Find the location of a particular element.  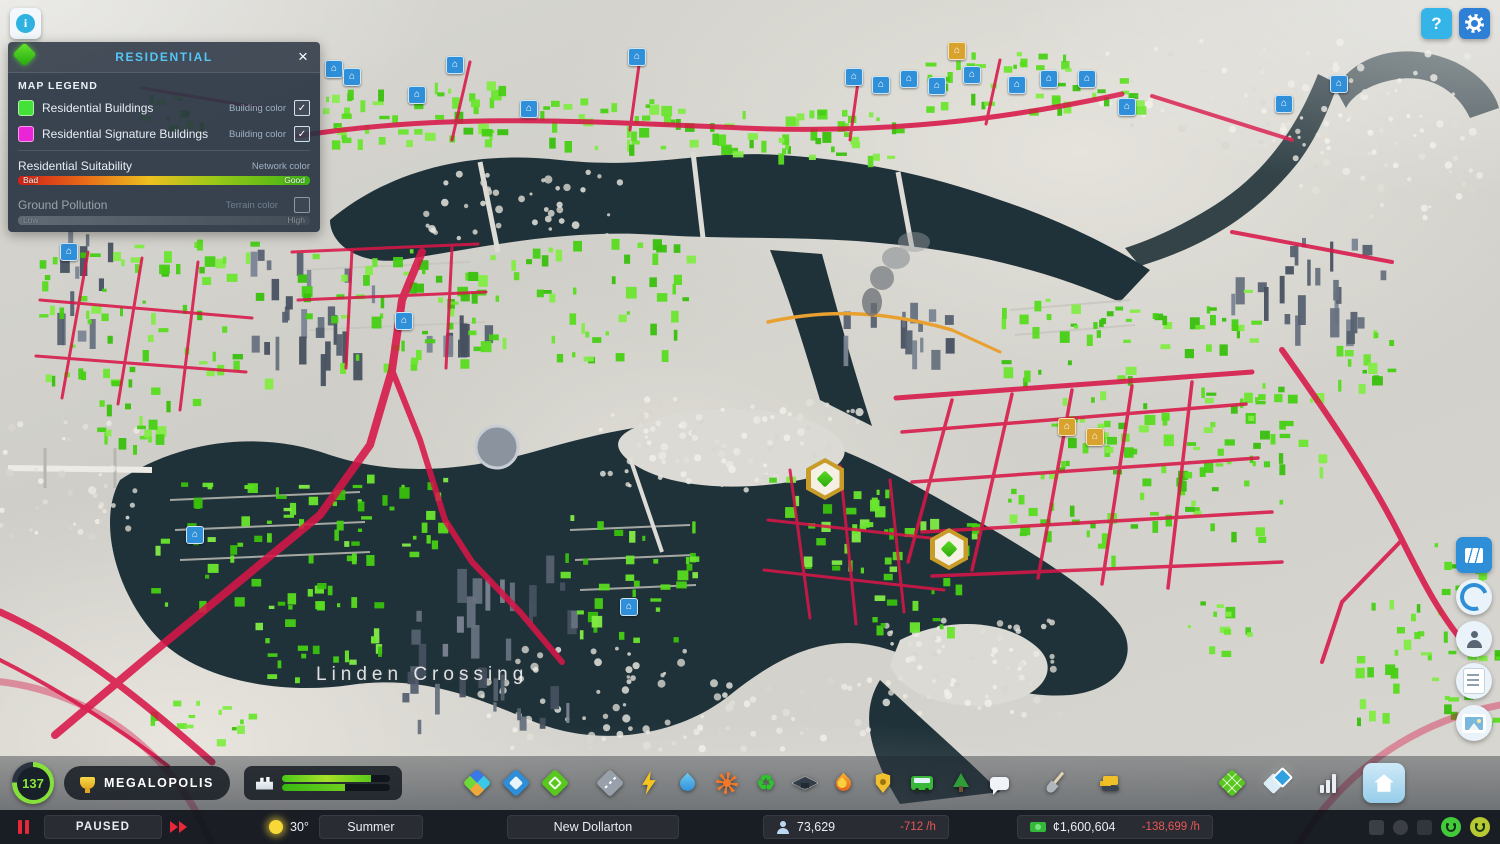

settings-button is located at coordinates (1474, 23).